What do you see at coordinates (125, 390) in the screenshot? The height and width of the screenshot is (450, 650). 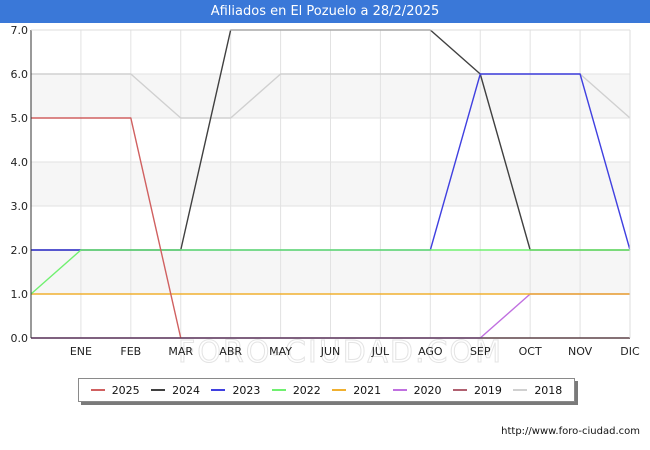 I see `legend-label: 2025` at bounding box center [125, 390].